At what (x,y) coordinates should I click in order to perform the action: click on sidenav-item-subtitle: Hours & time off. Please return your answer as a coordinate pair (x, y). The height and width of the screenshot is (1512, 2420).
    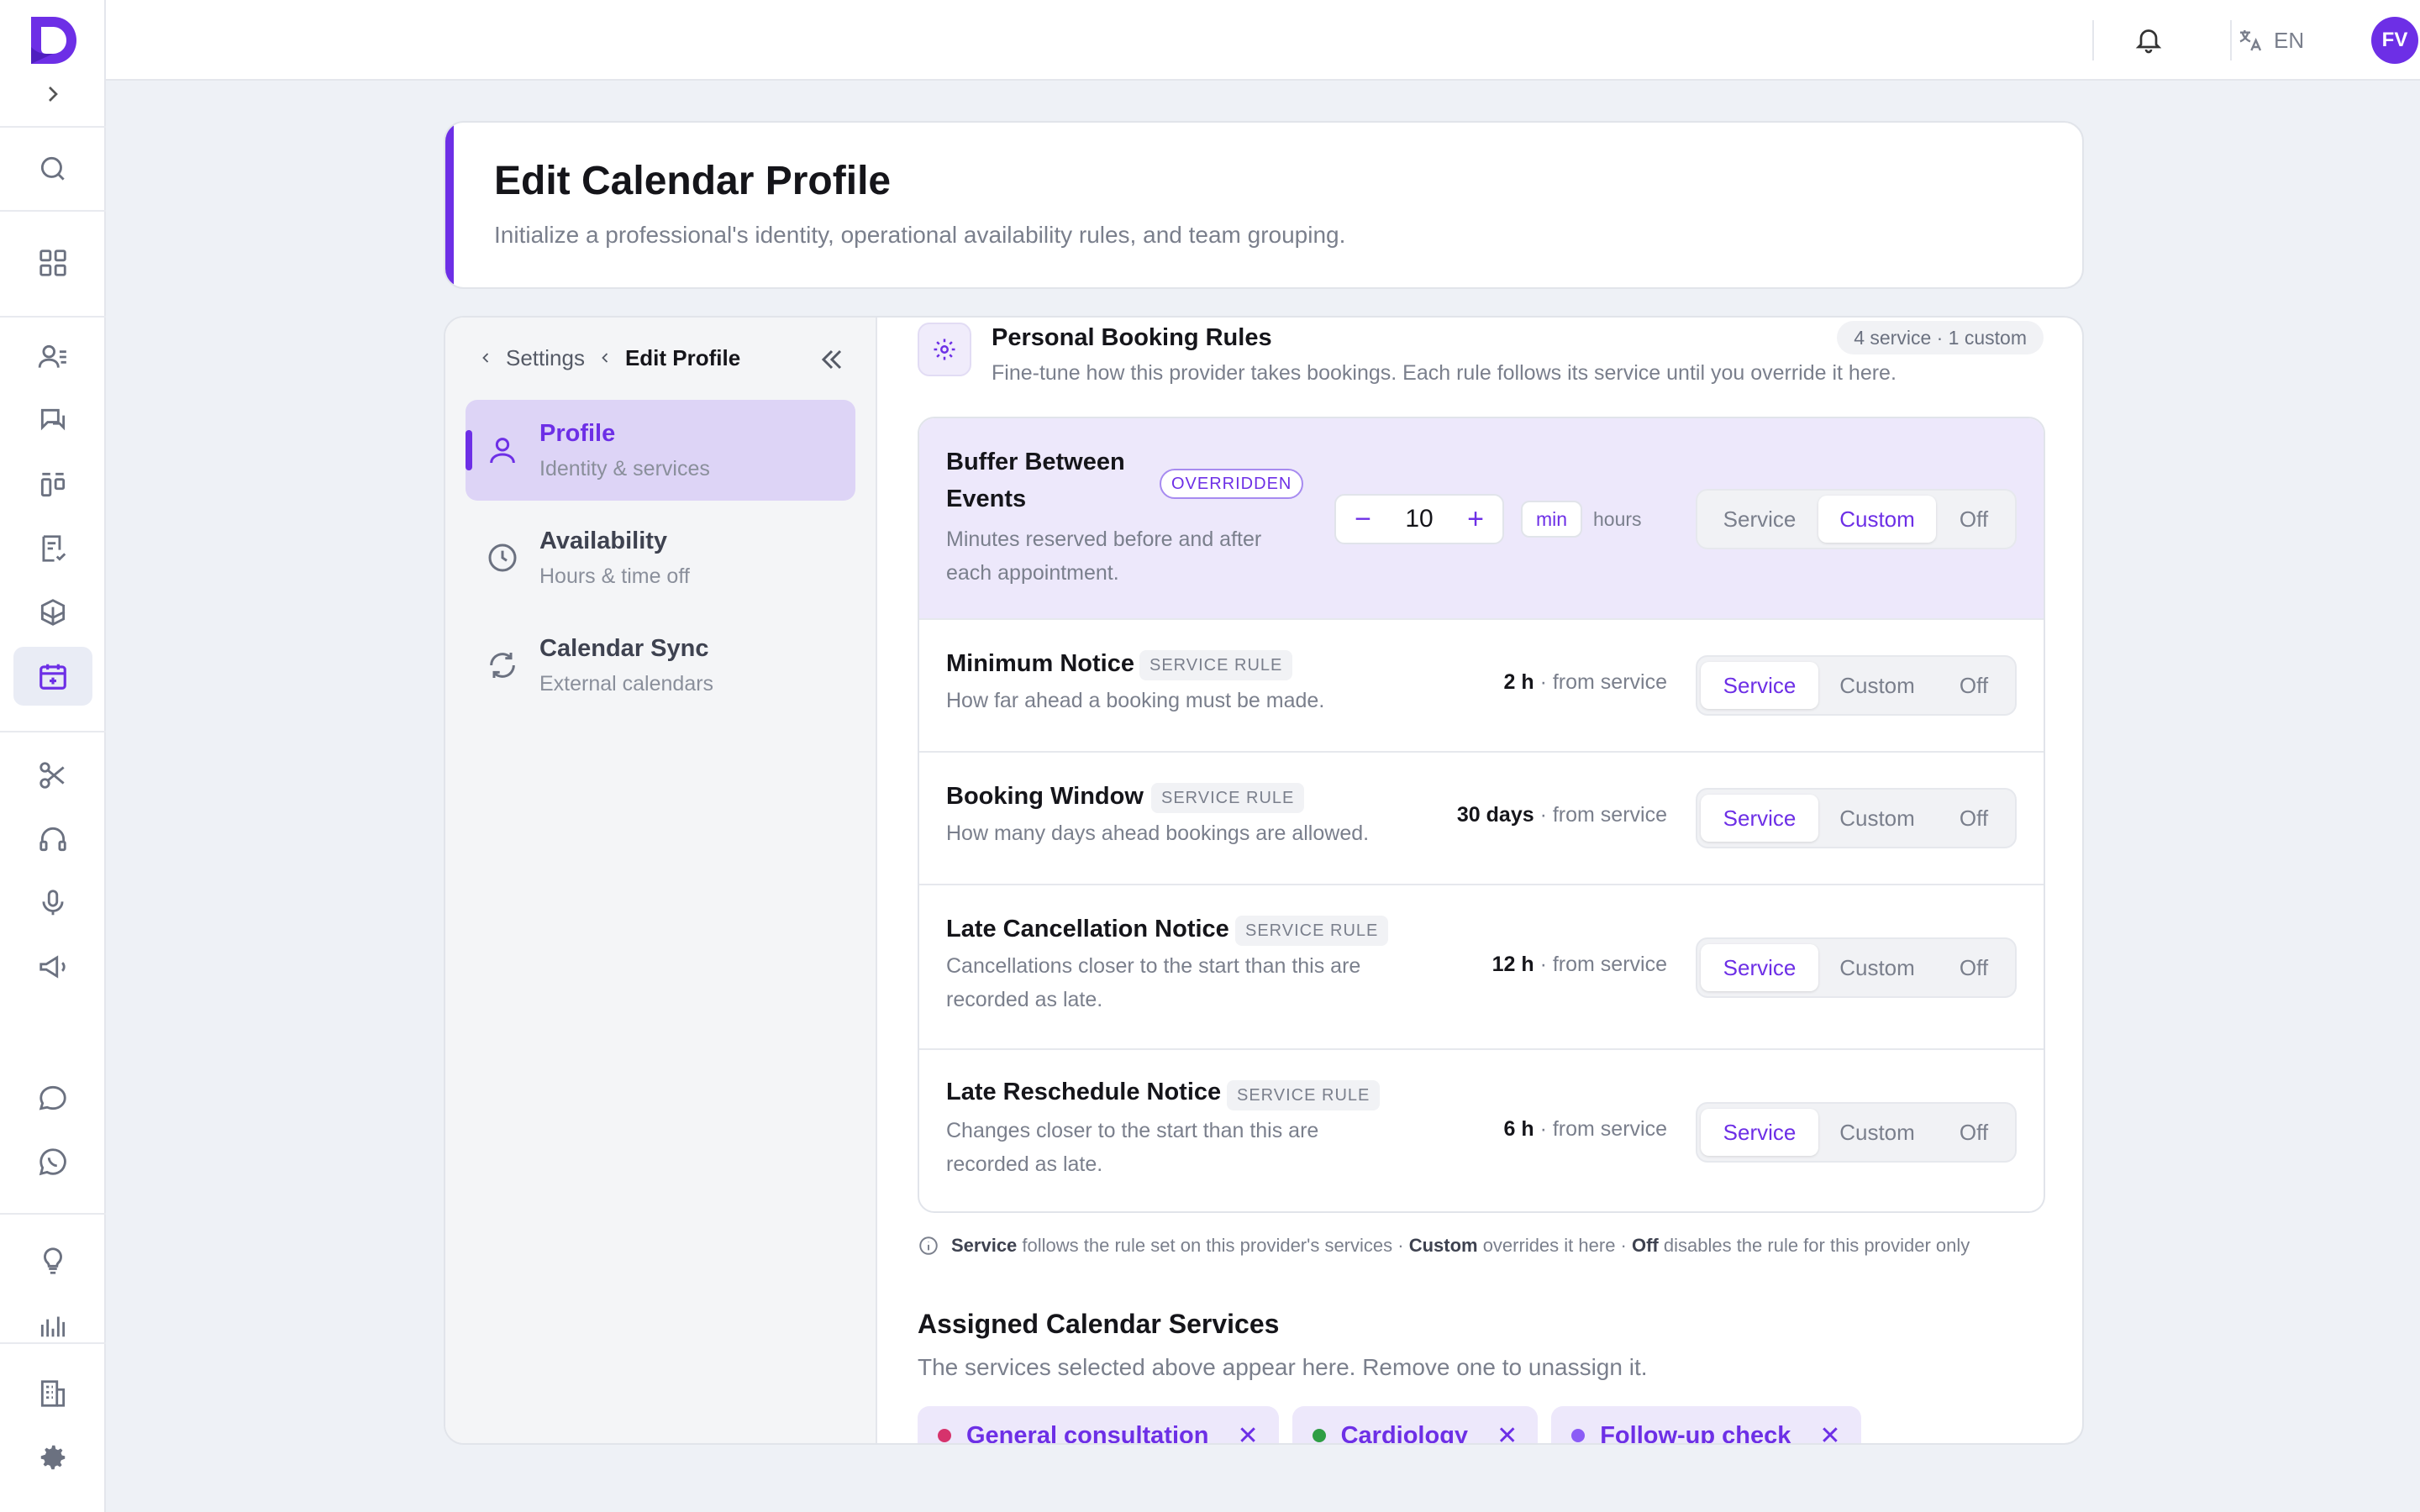
    Looking at the image, I should click on (614, 576).